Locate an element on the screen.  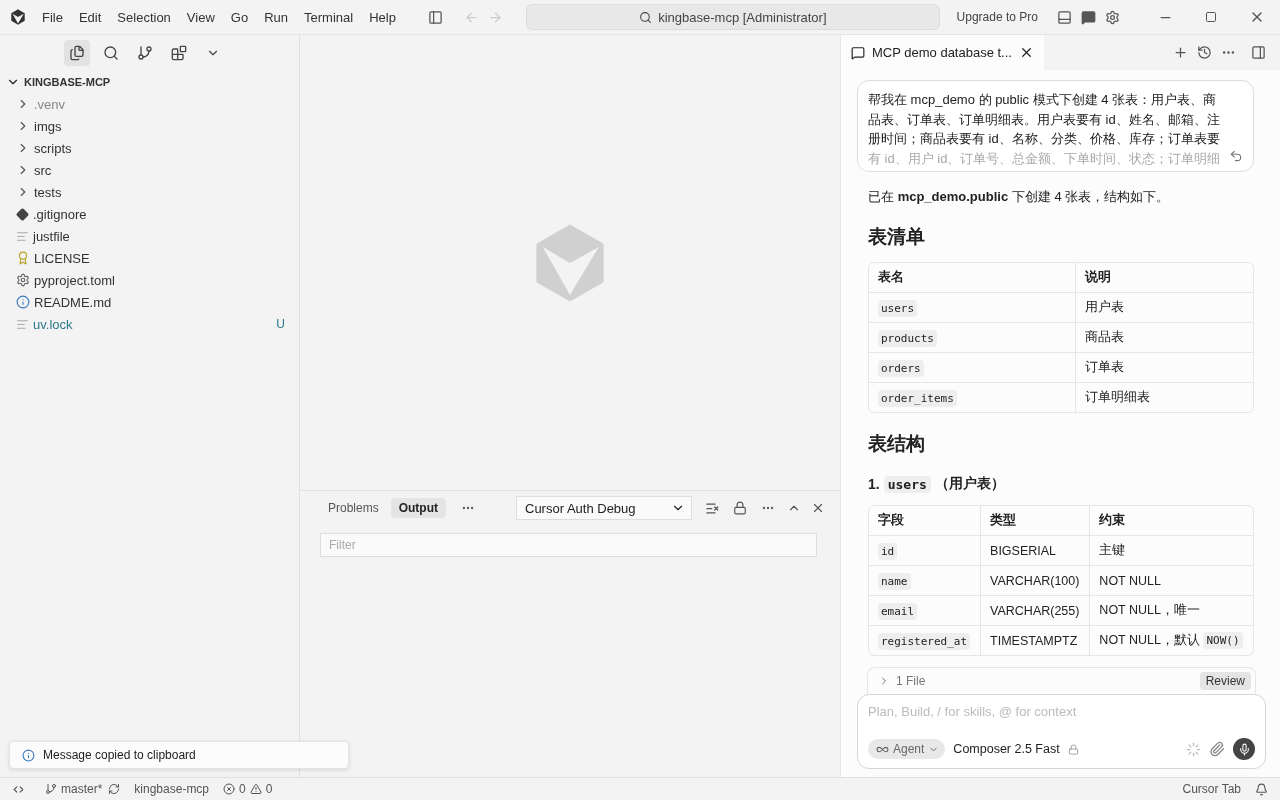
menu-item: Help is located at coordinates (382, 17).